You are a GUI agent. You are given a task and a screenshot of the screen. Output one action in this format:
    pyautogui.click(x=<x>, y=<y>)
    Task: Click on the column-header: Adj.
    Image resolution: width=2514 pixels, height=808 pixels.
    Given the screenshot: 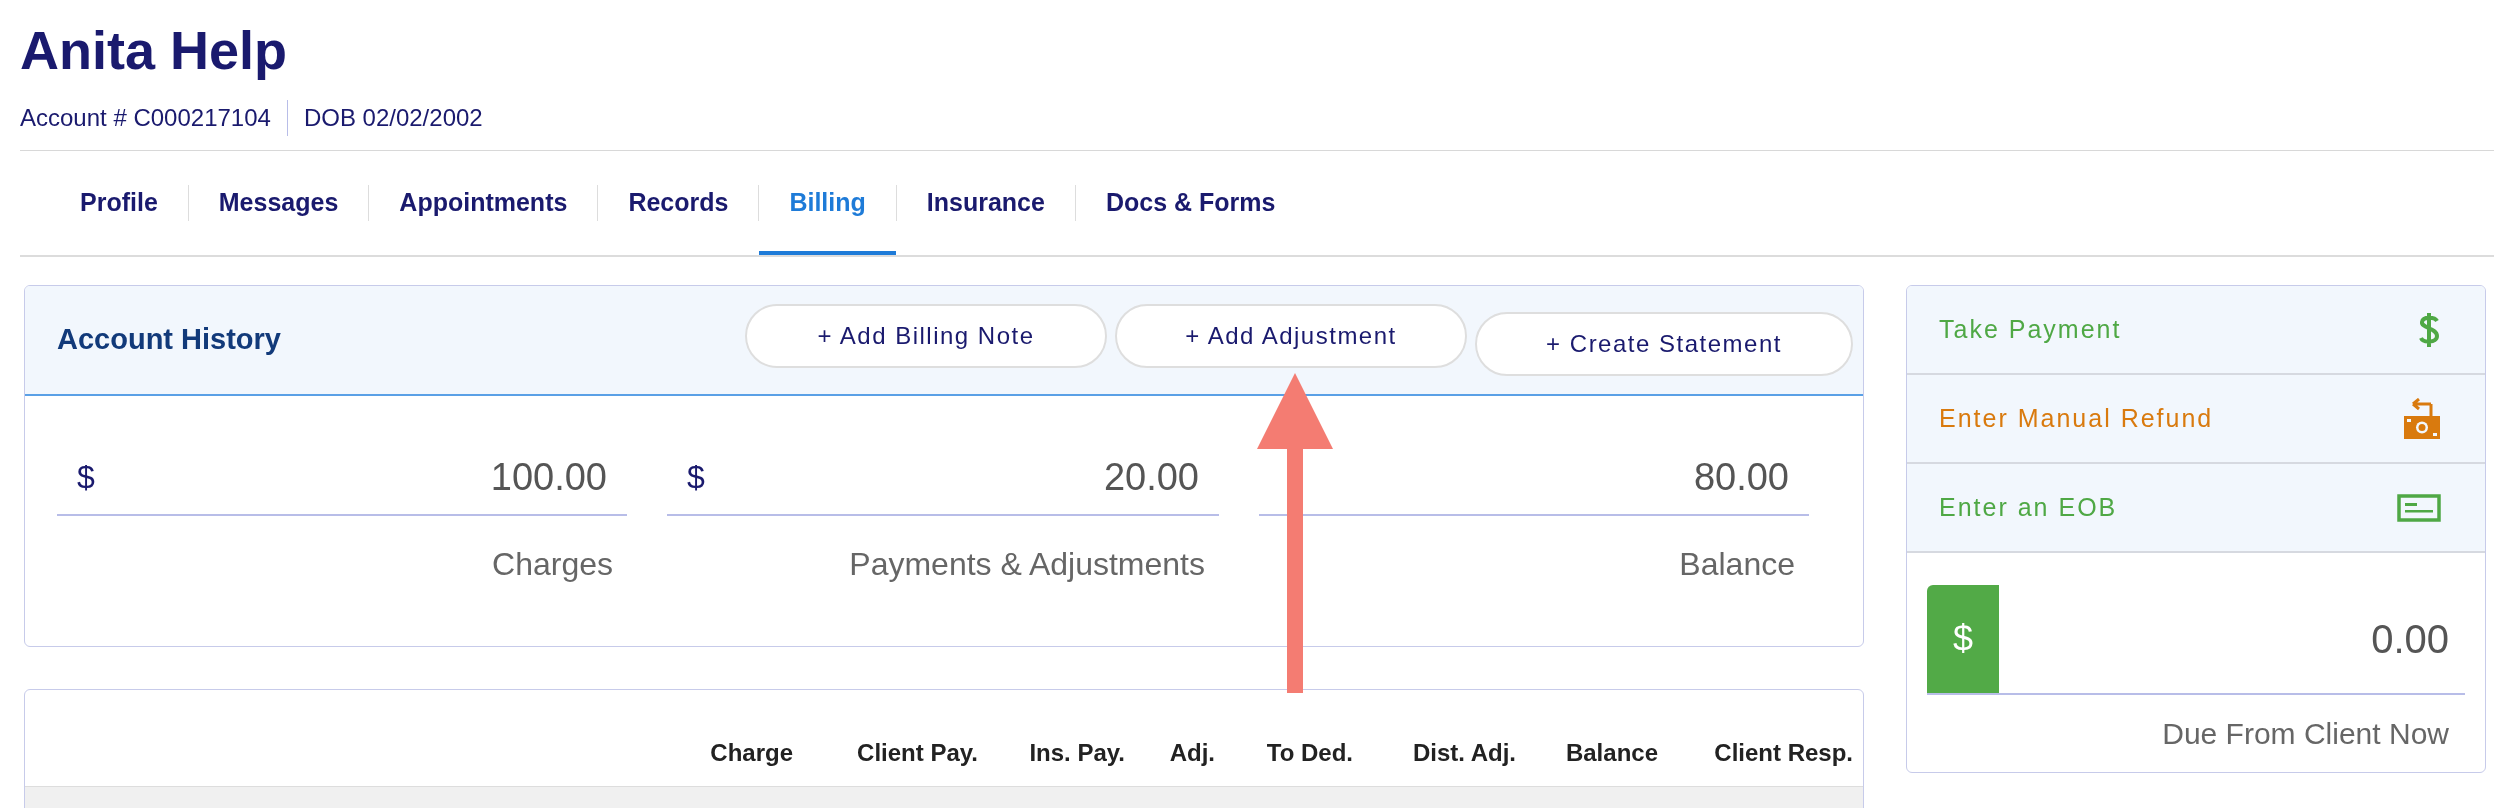 What is the action you would take?
    pyautogui.click(x=1192, y=752)
    